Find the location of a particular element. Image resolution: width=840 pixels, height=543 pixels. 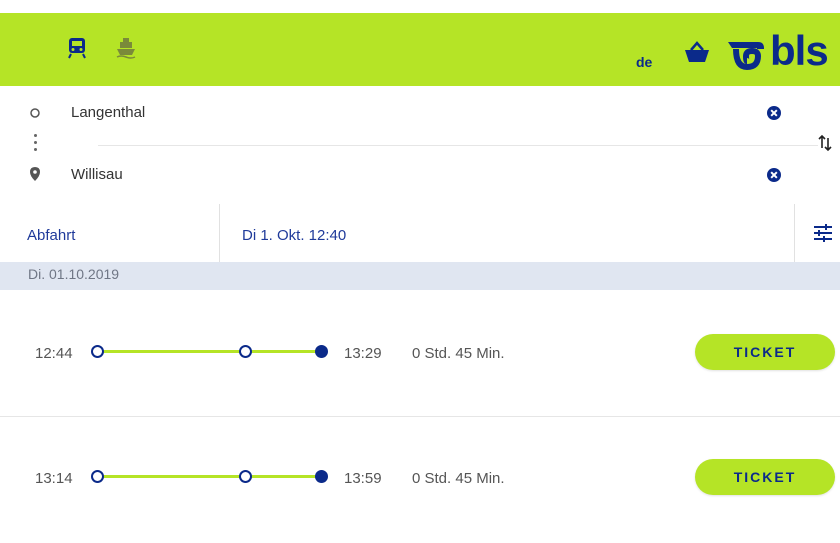

date-label: Di. 01.10.2019 is located at coordinates (74, 274).